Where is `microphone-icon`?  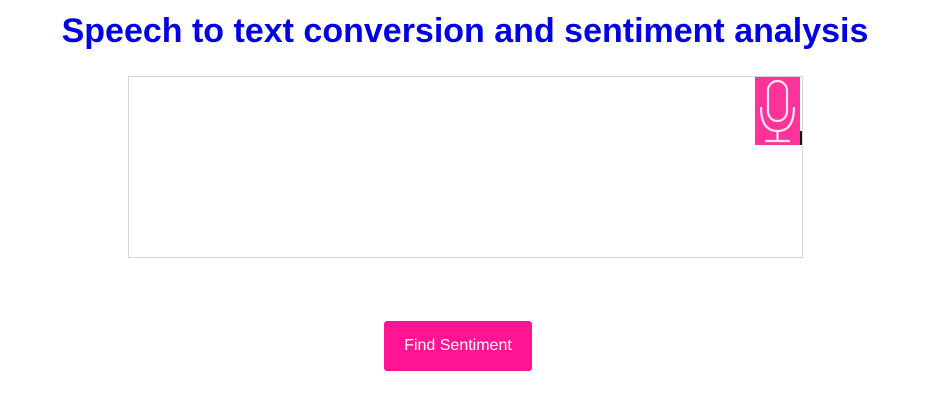 microphone-icon is located at coordinates (777, 111).